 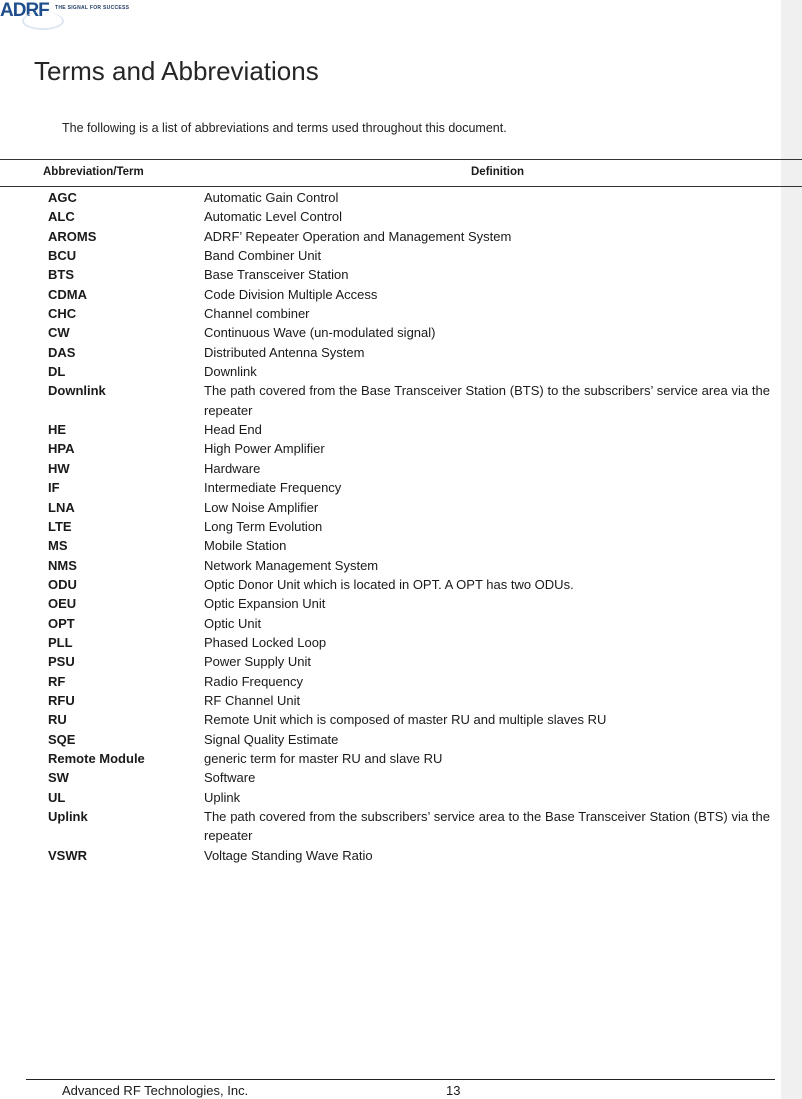 I want to click on table-row: LNA Low Noise Amplifier, so click(x=390, y=507).